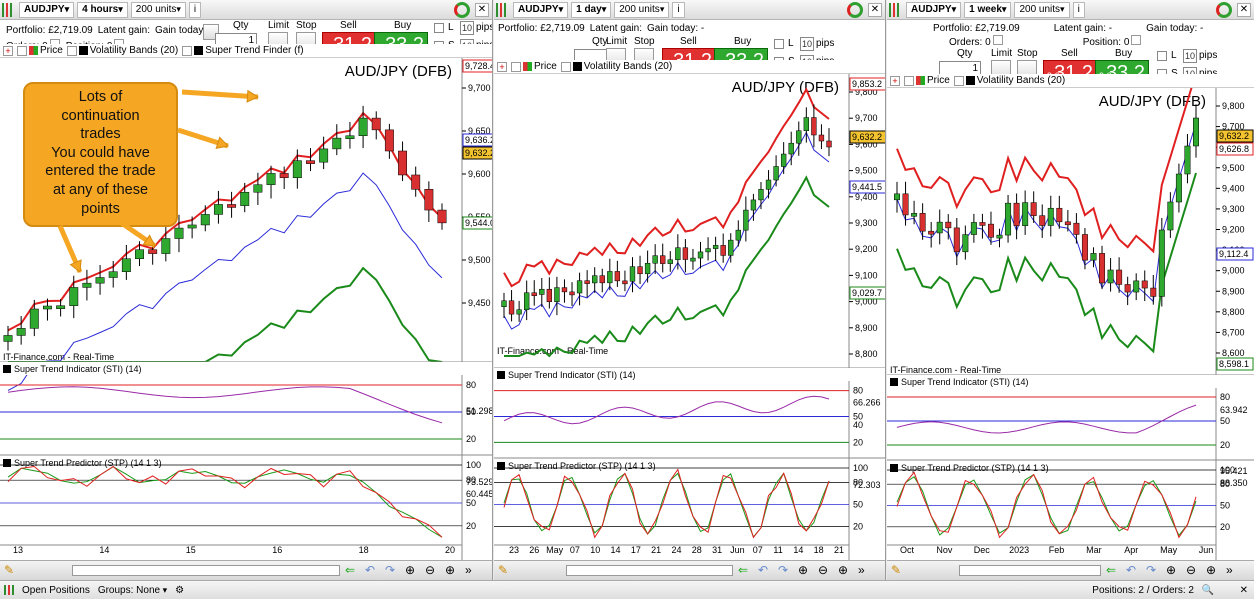 The image size is (1254, 599). I want to click on legend-label: Volatility Bands (20), so click(628, 66).